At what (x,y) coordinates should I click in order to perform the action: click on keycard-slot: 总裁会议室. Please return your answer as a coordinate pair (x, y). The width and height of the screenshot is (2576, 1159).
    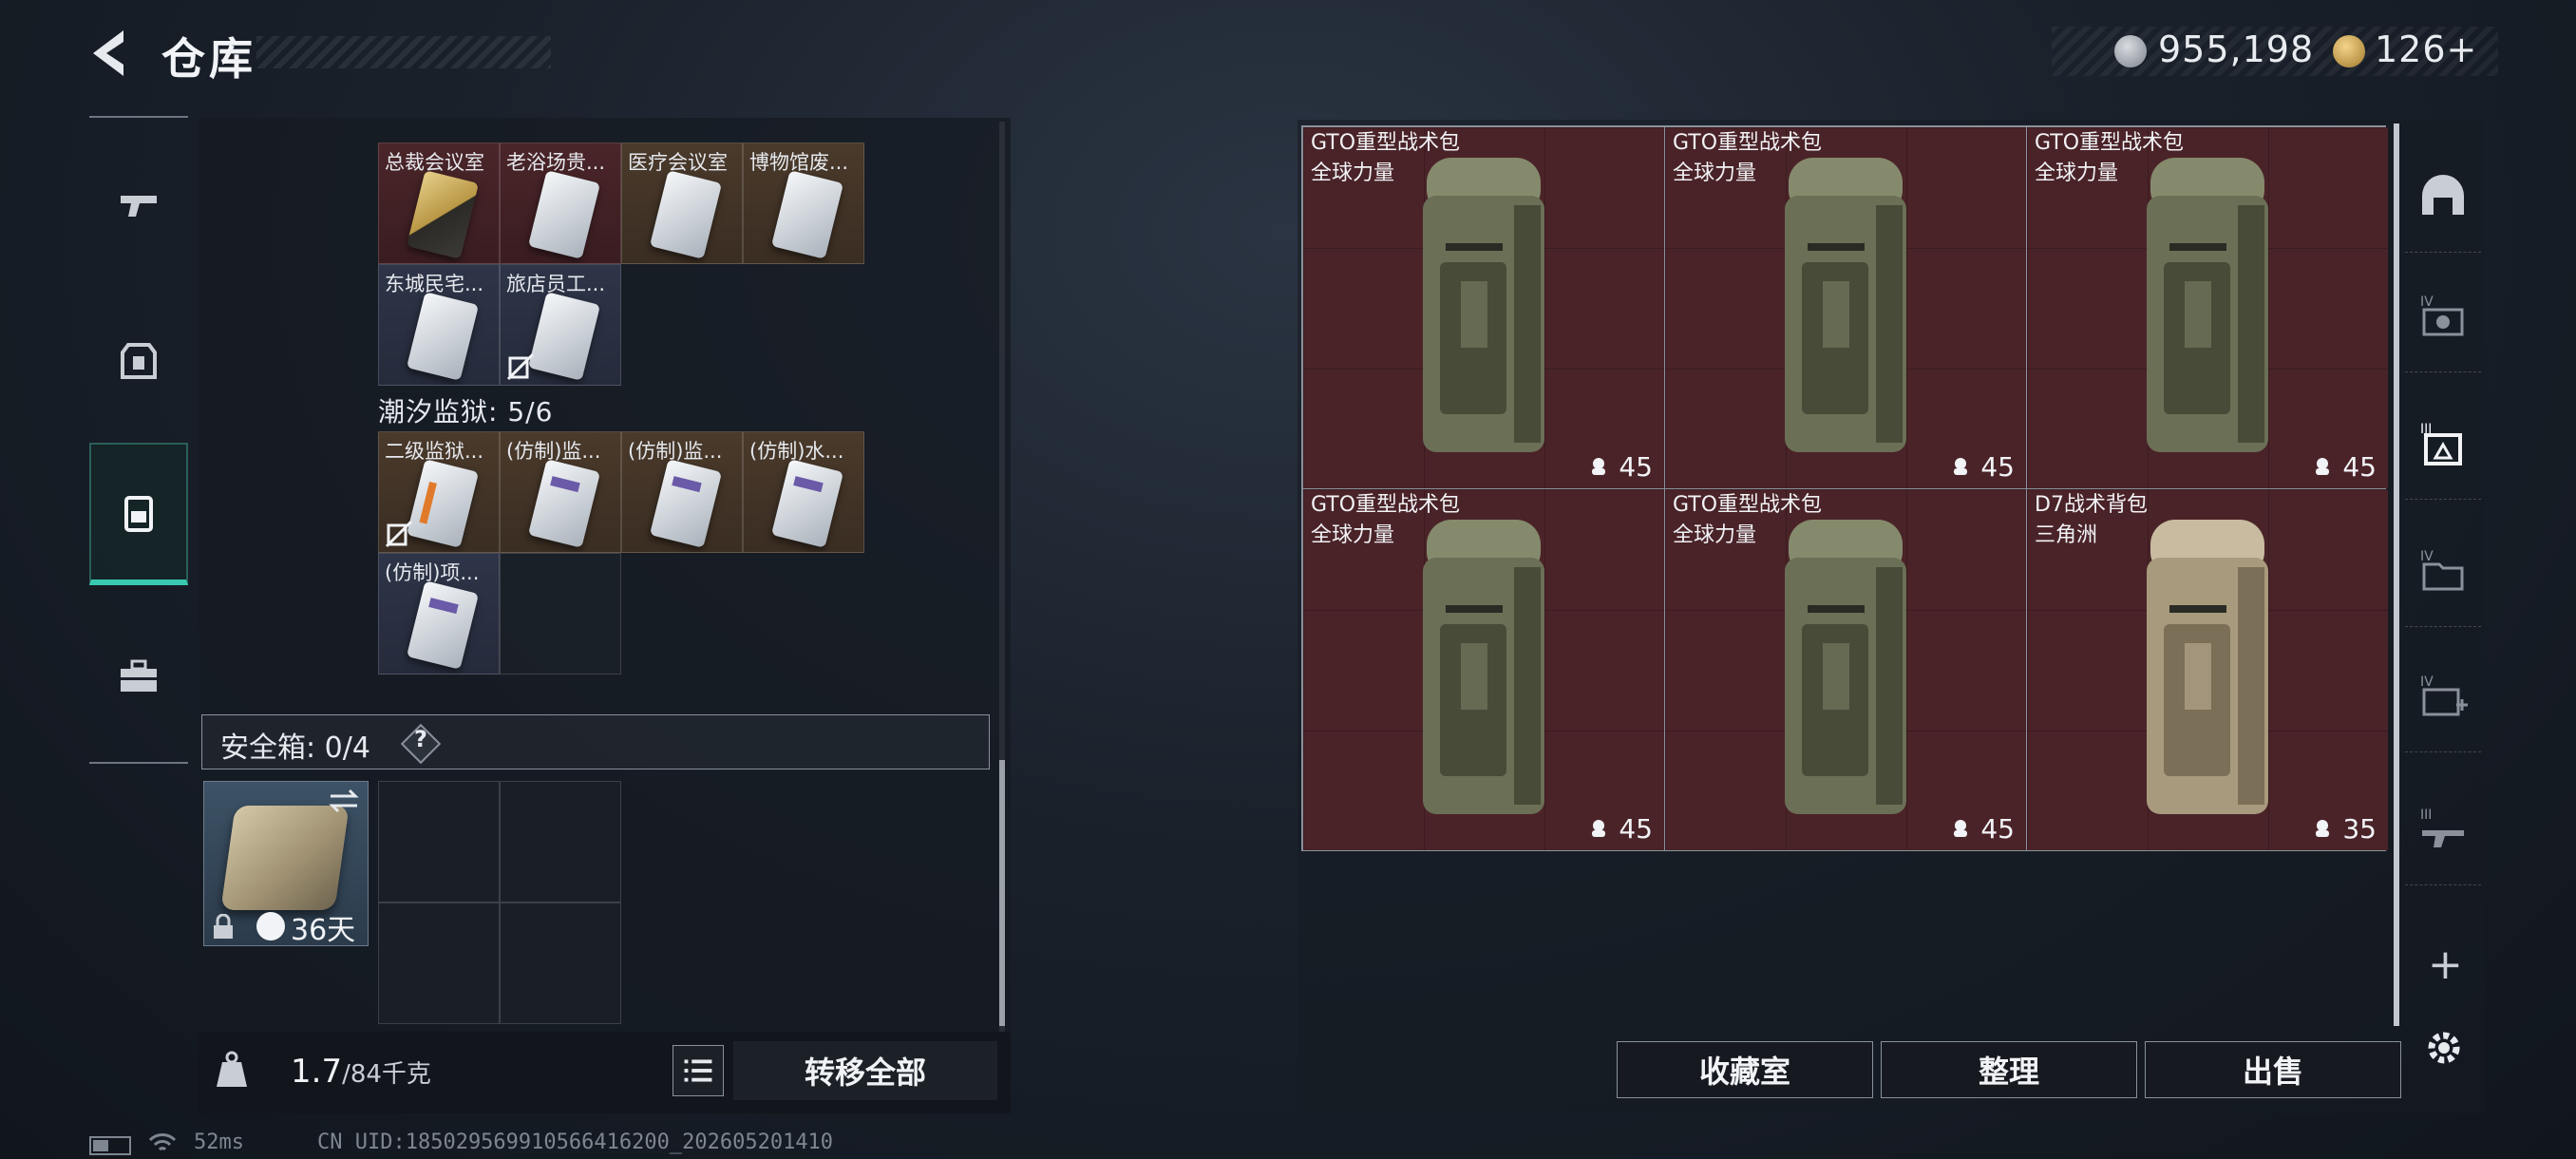
    Looking at the image, I should click on (439, 203).